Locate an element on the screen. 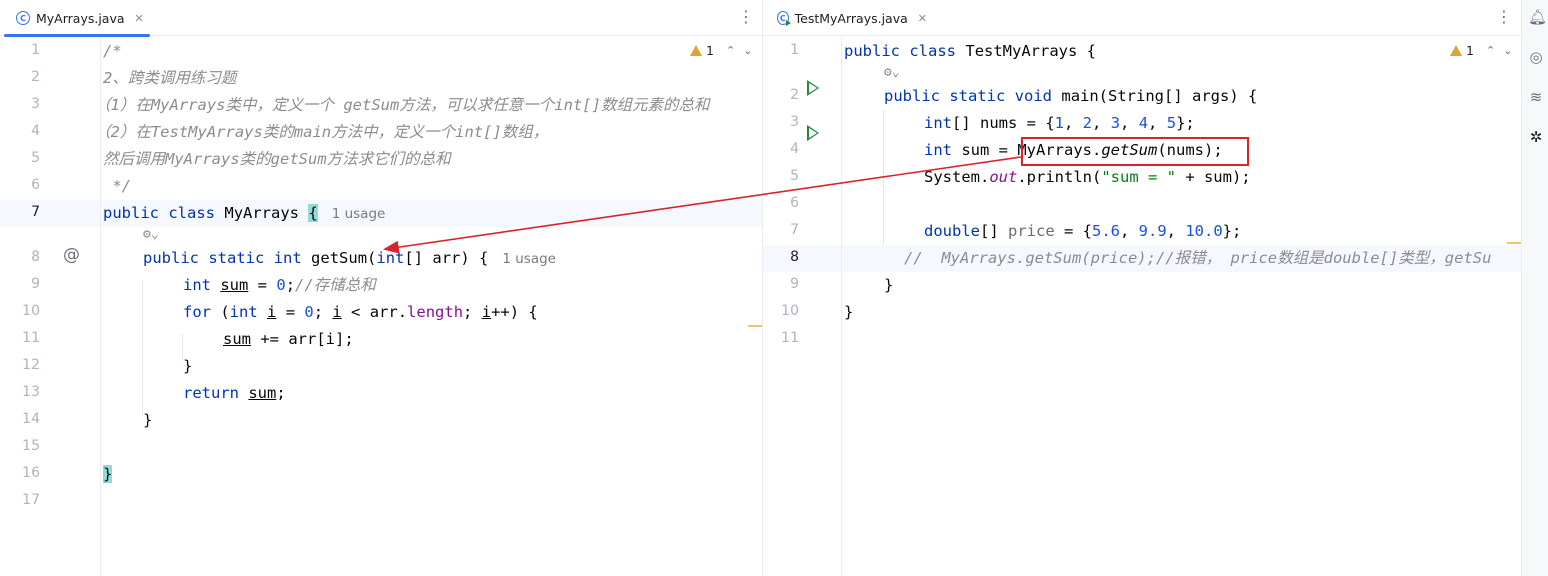 Image resolution: width=1548 pixels, height=576 pixels. annotation-arrow is located at coordinates (702, 205).